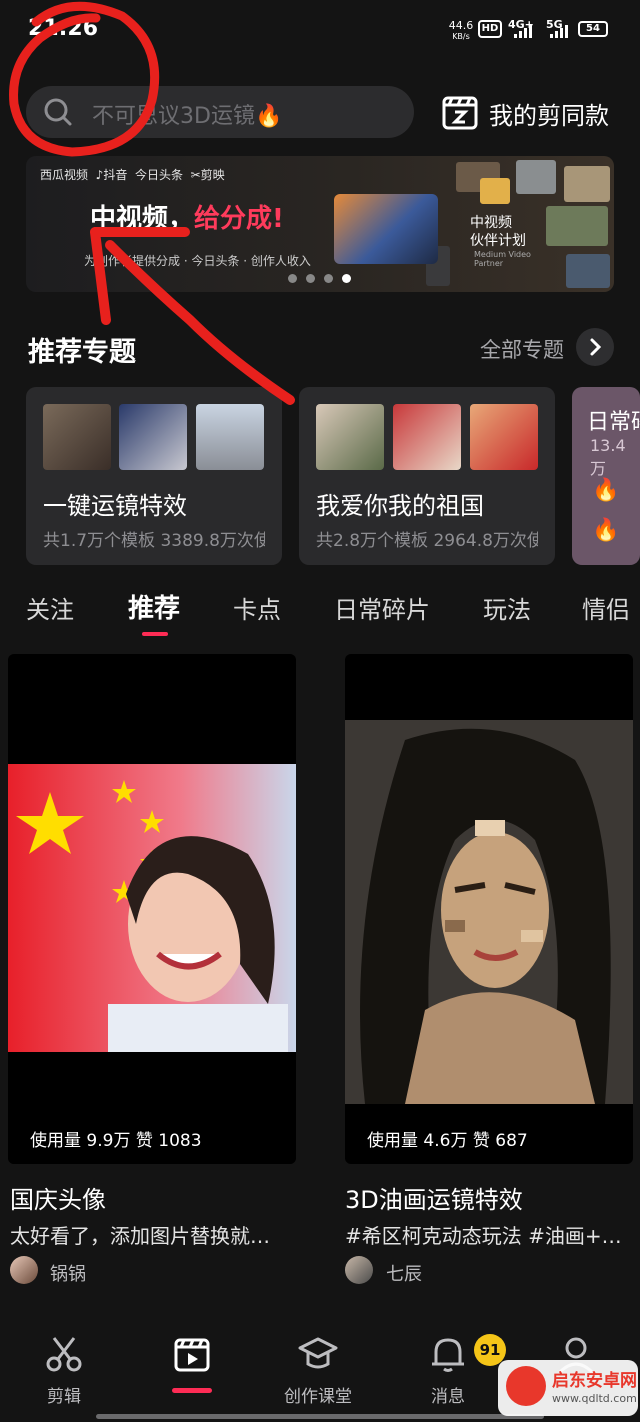  What do you see at coordinates (507, 607) in the screenshot?
I see `tab-play: 玩法` at bounding box center [507, 607].